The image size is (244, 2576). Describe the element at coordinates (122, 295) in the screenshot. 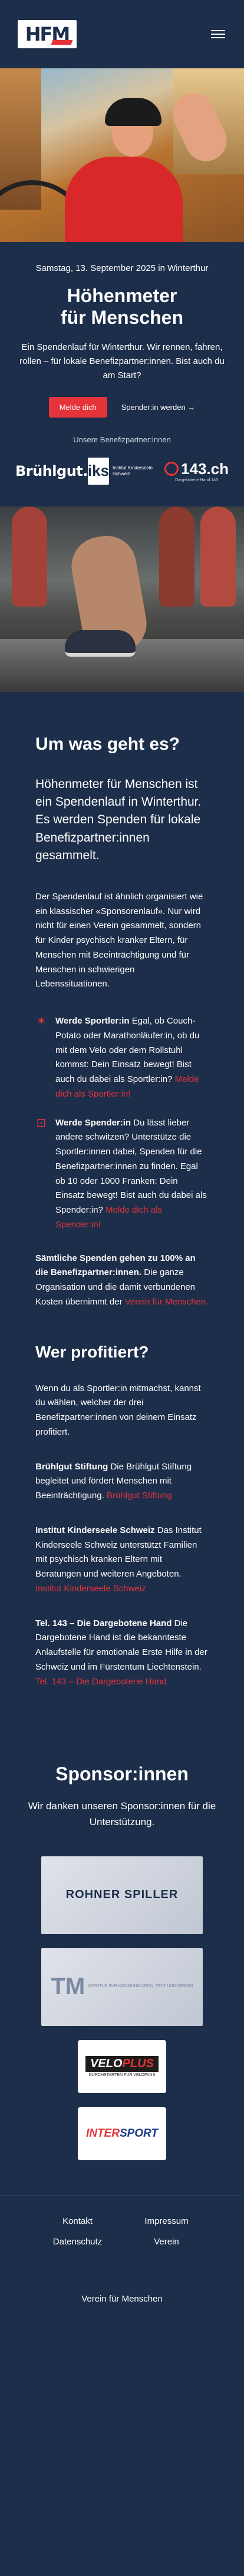

I see `title-line-1: Höhenmeter` at that location.